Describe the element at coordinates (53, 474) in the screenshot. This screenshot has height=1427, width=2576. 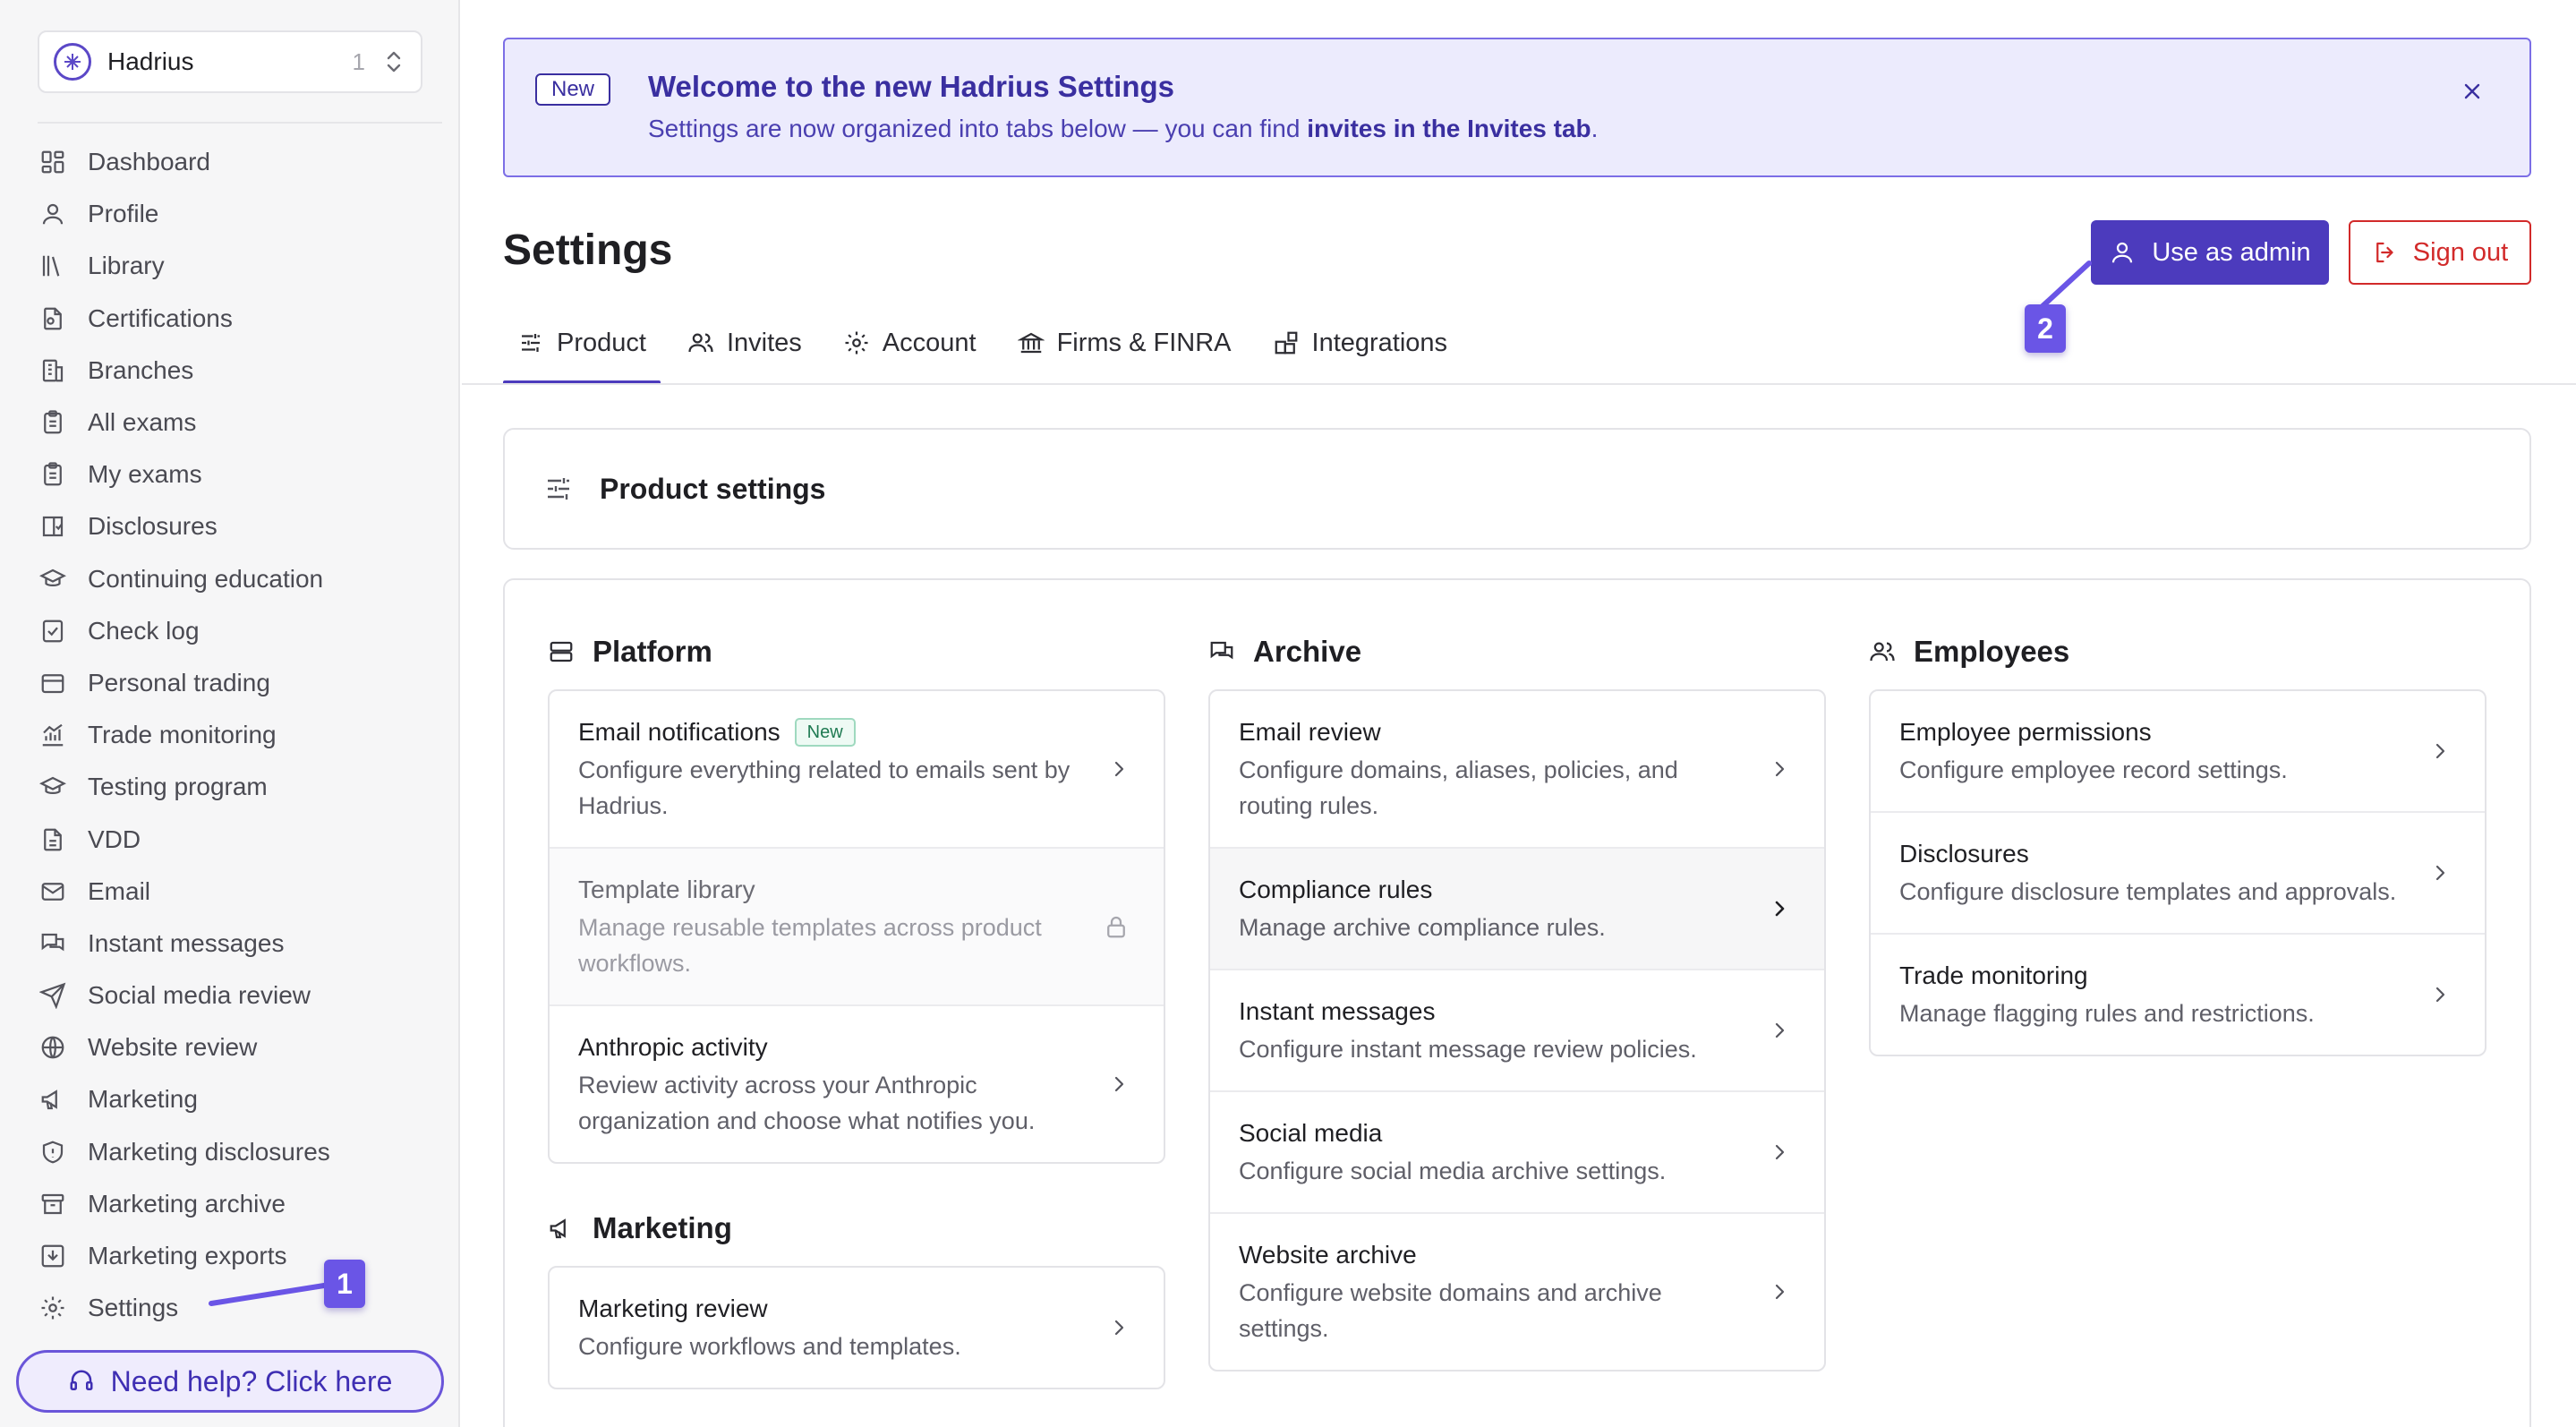
I see `clipboard-icon` at that location.